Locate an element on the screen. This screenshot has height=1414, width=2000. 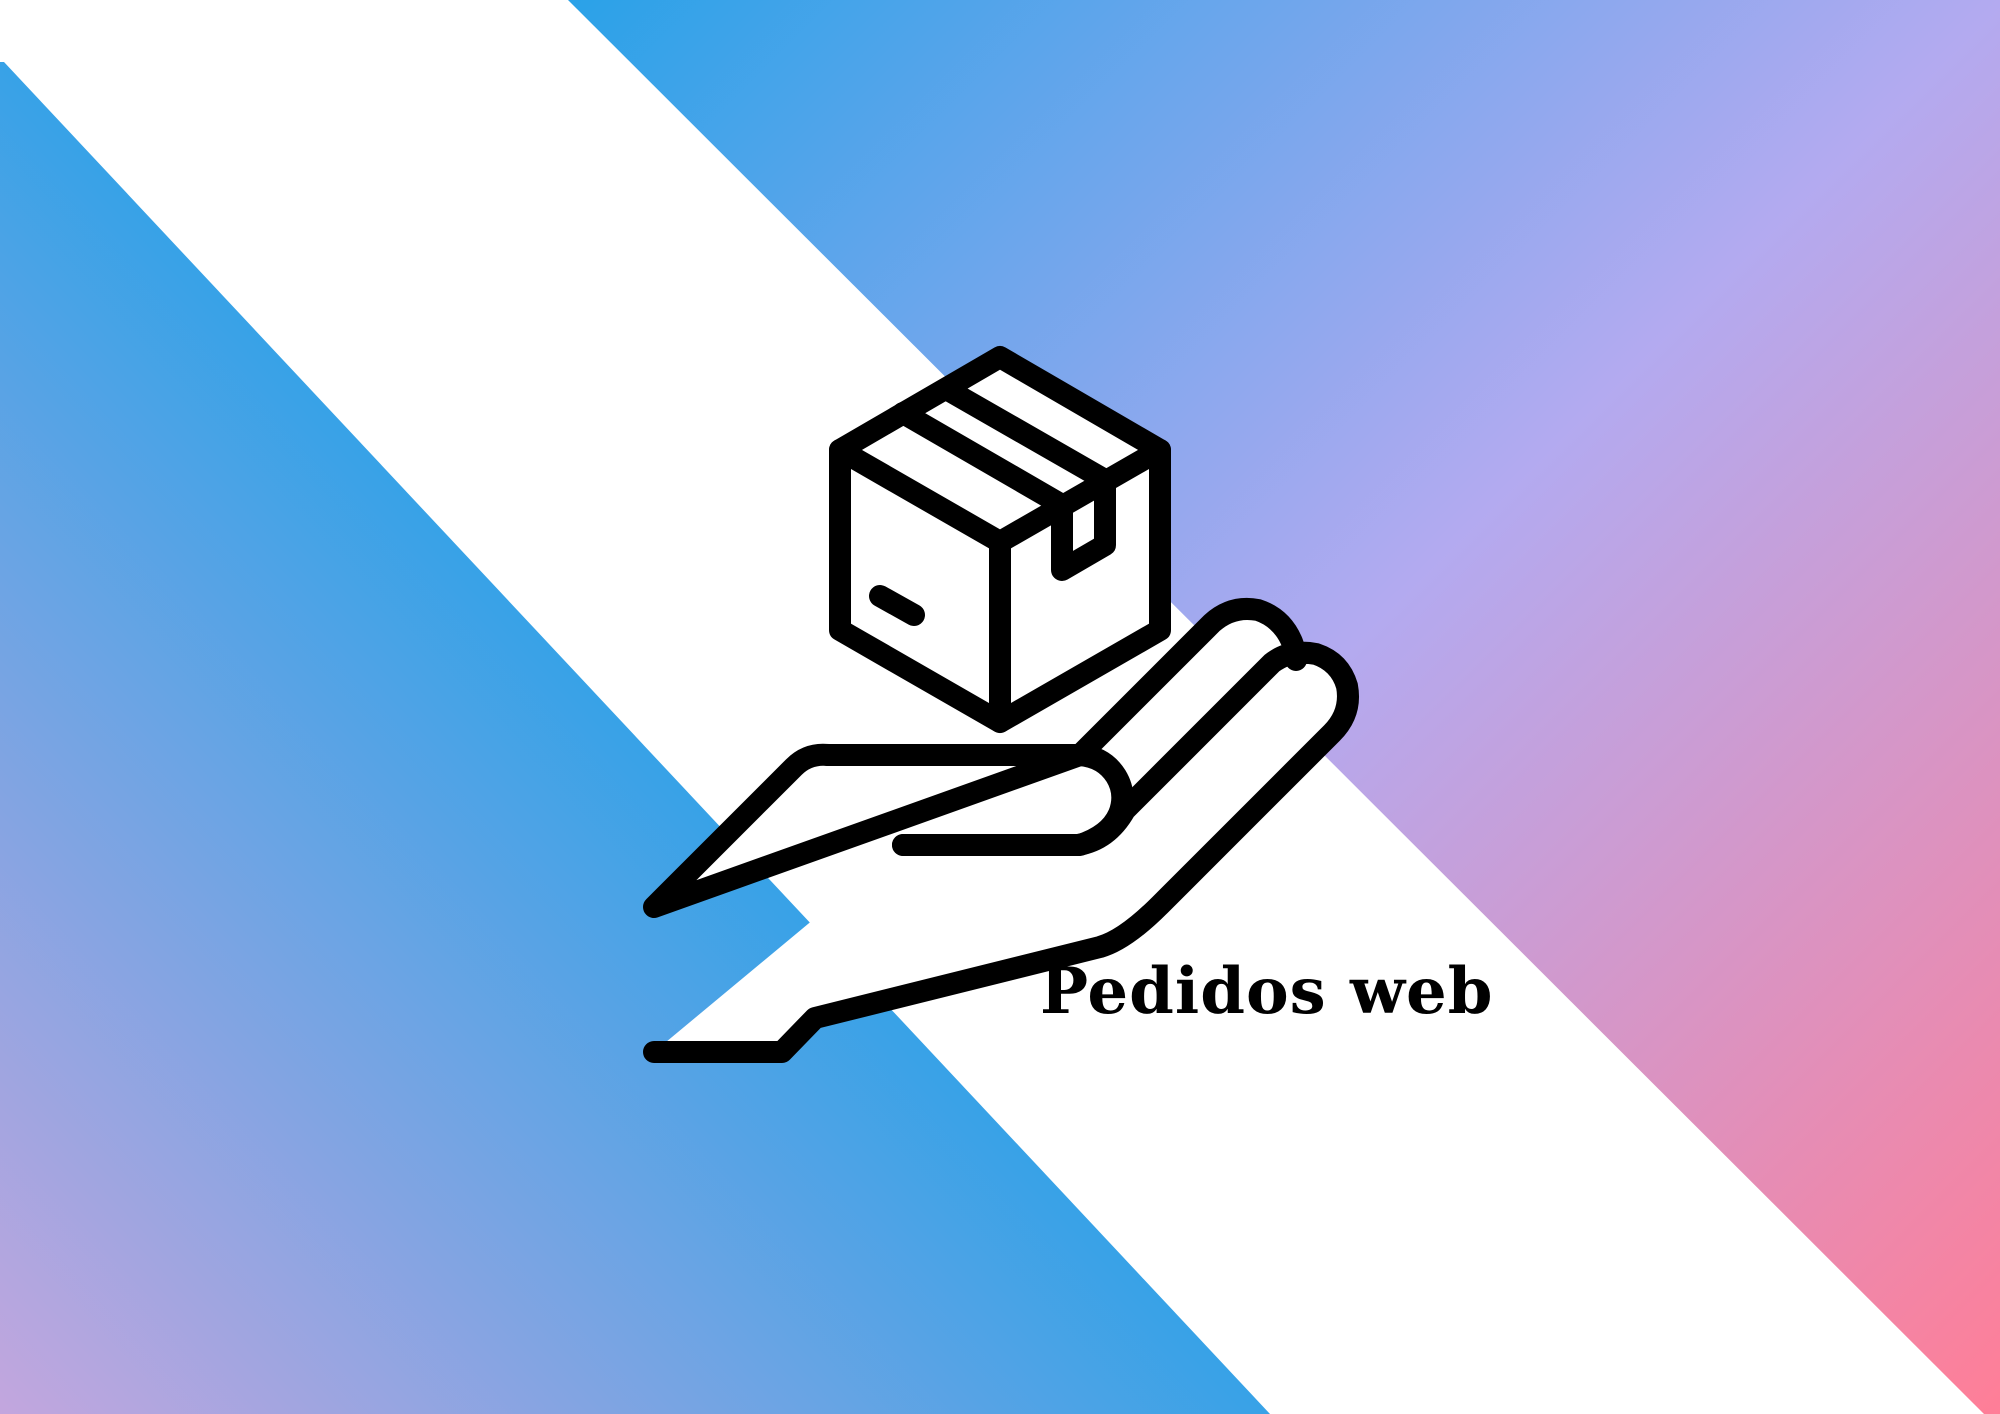
brand-name: Pedidos web is located at coordinates (1267, 991).